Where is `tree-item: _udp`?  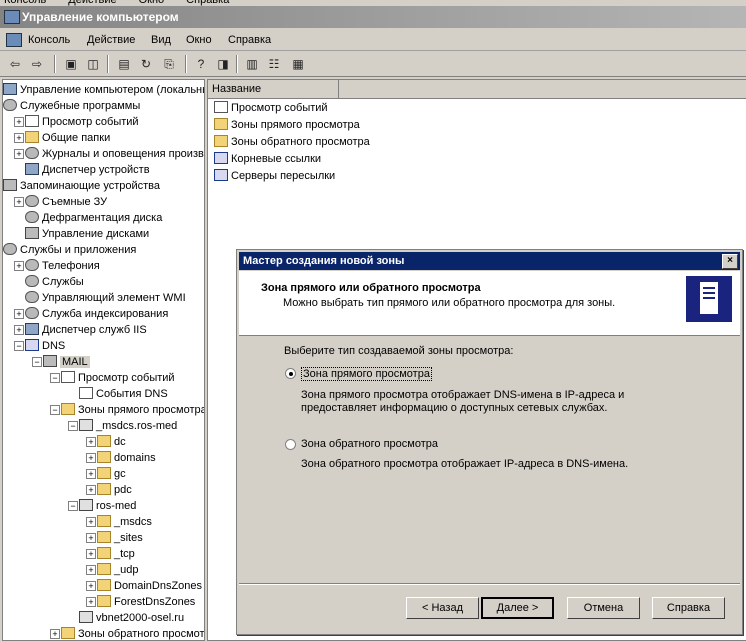 tree-item: _udp is located at coordinates (117, 570).